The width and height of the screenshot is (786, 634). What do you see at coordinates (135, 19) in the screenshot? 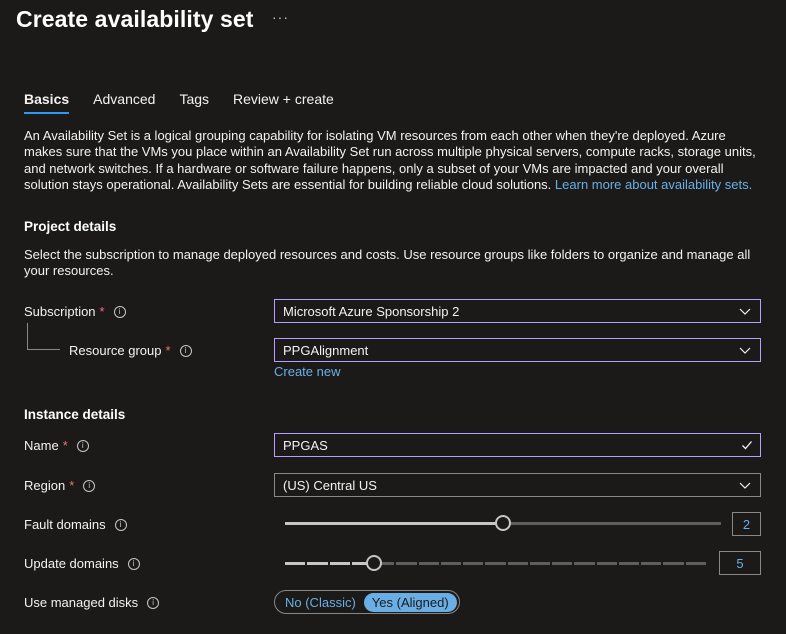
I see `page-title: Create availability set` at bounding box center [135, 19].